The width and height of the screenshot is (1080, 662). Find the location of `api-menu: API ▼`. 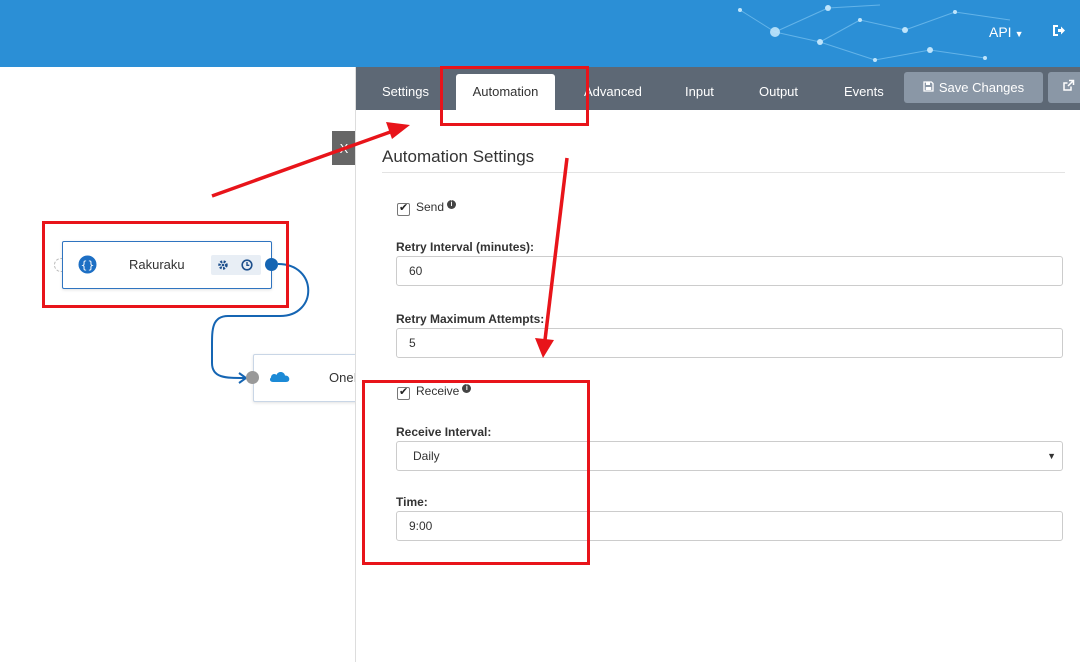

api-menu: API ▼ is located at coordinates (1006, 32).